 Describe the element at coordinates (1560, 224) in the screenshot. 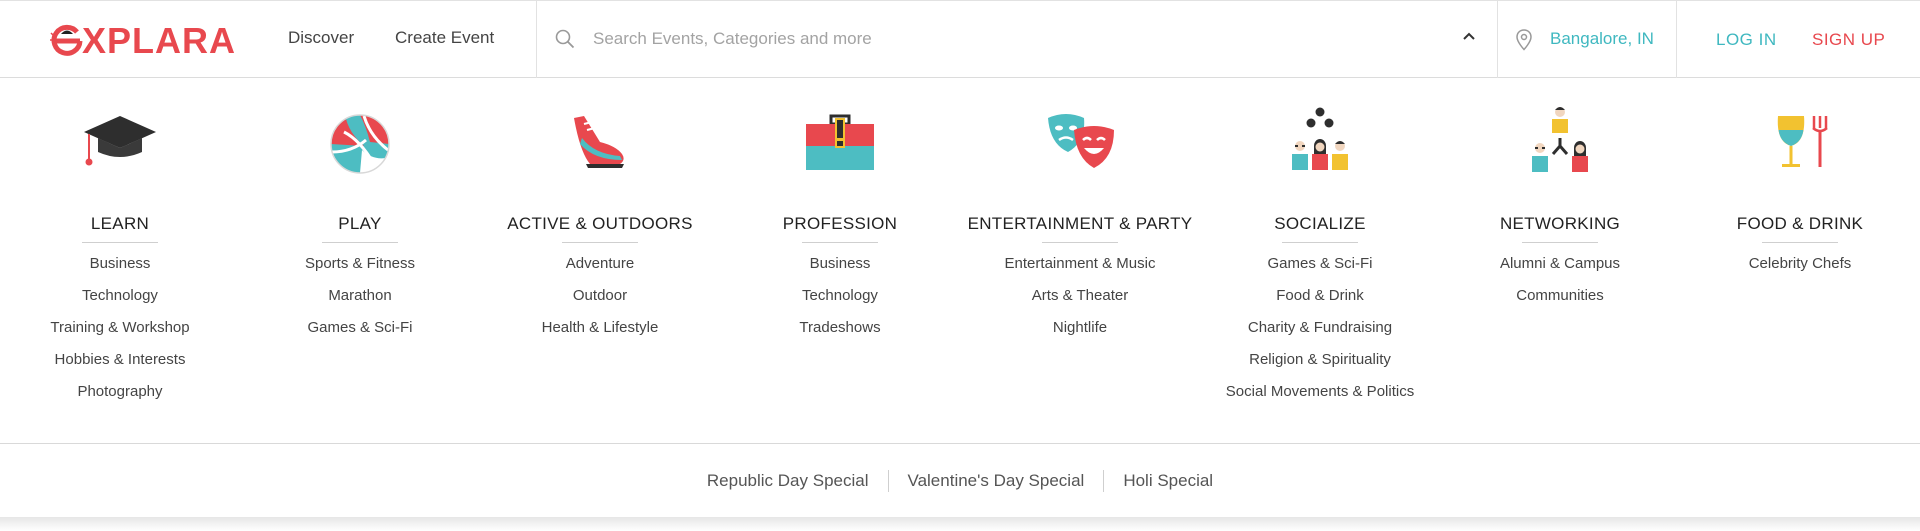

I see `category-title: NETWORKING` at that location.